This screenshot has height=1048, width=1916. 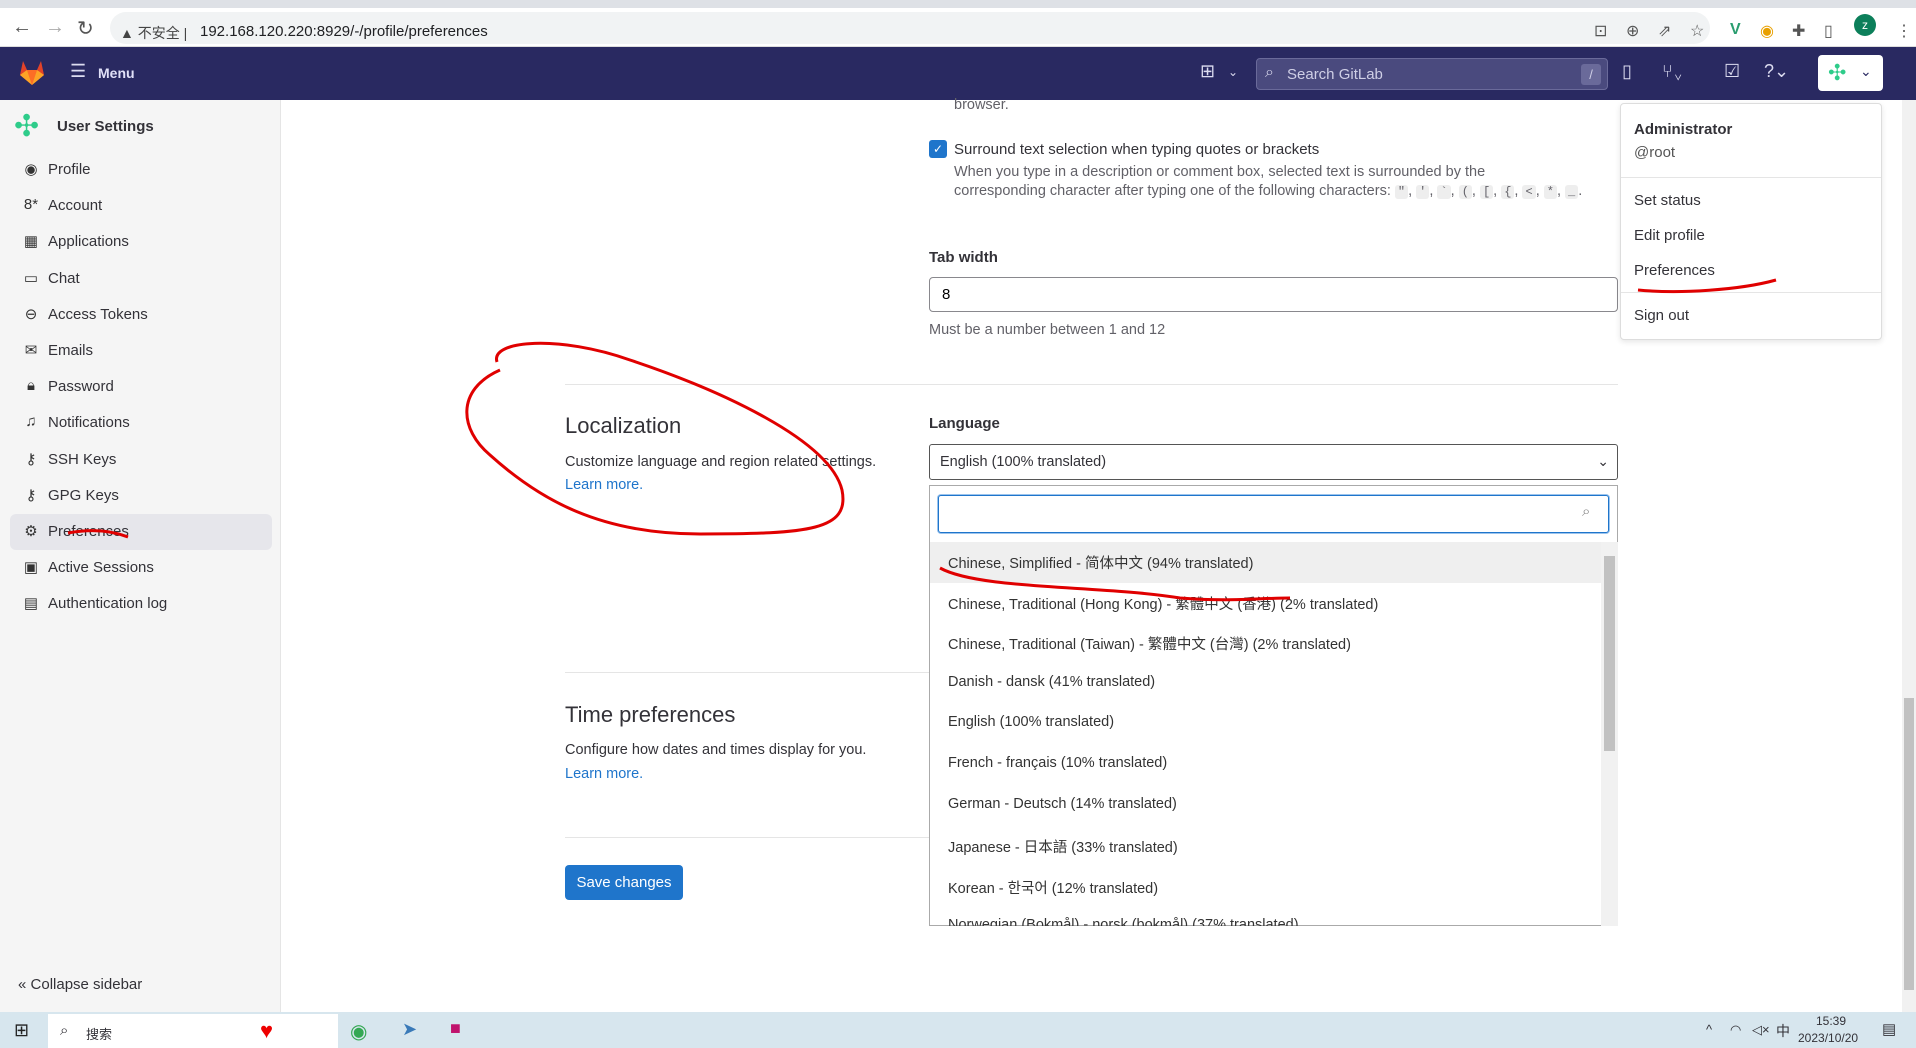 I want to click on language-option: French - français (10% translated), so click(x=1265, y=765).